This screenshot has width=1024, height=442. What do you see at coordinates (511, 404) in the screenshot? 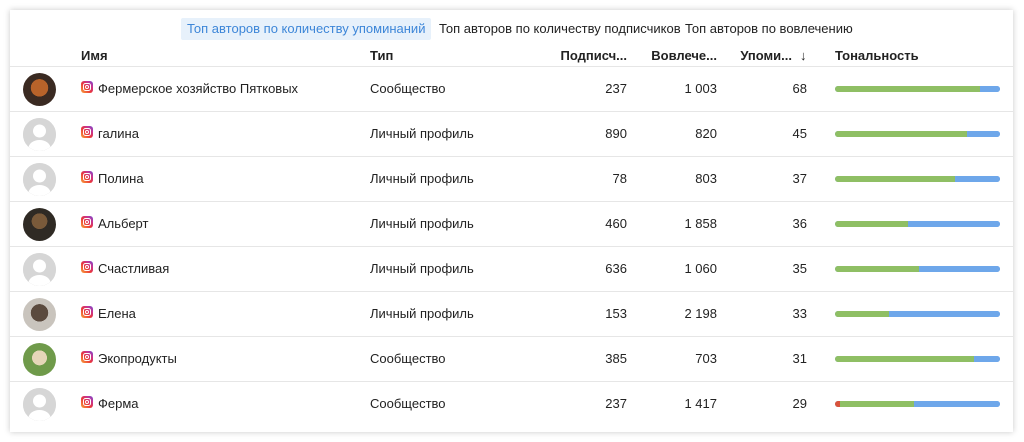
I see `table-row: Ферма Сообщество 237 1 417 29` at bounding box center [511, 404].